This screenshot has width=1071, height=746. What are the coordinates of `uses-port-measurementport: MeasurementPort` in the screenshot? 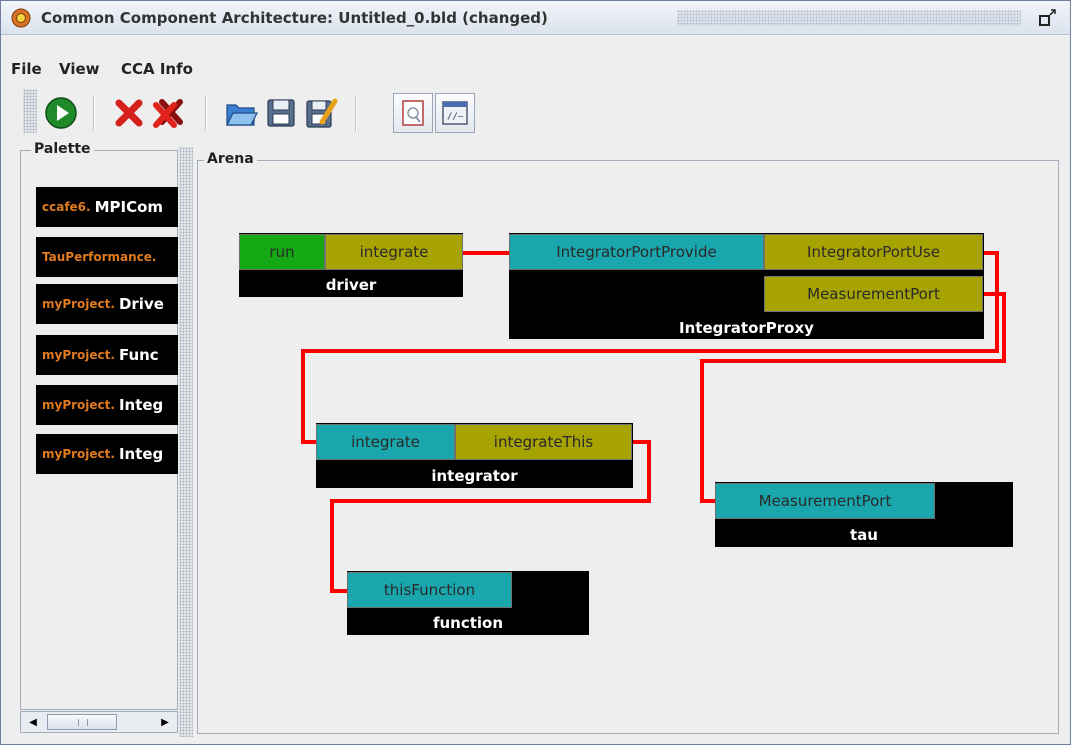 It's located at (873, 294).